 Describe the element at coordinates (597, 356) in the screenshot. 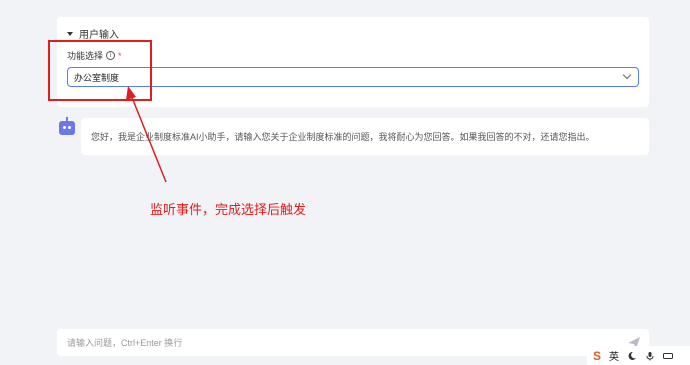

I see `ime-logo-icon: S` at that location.